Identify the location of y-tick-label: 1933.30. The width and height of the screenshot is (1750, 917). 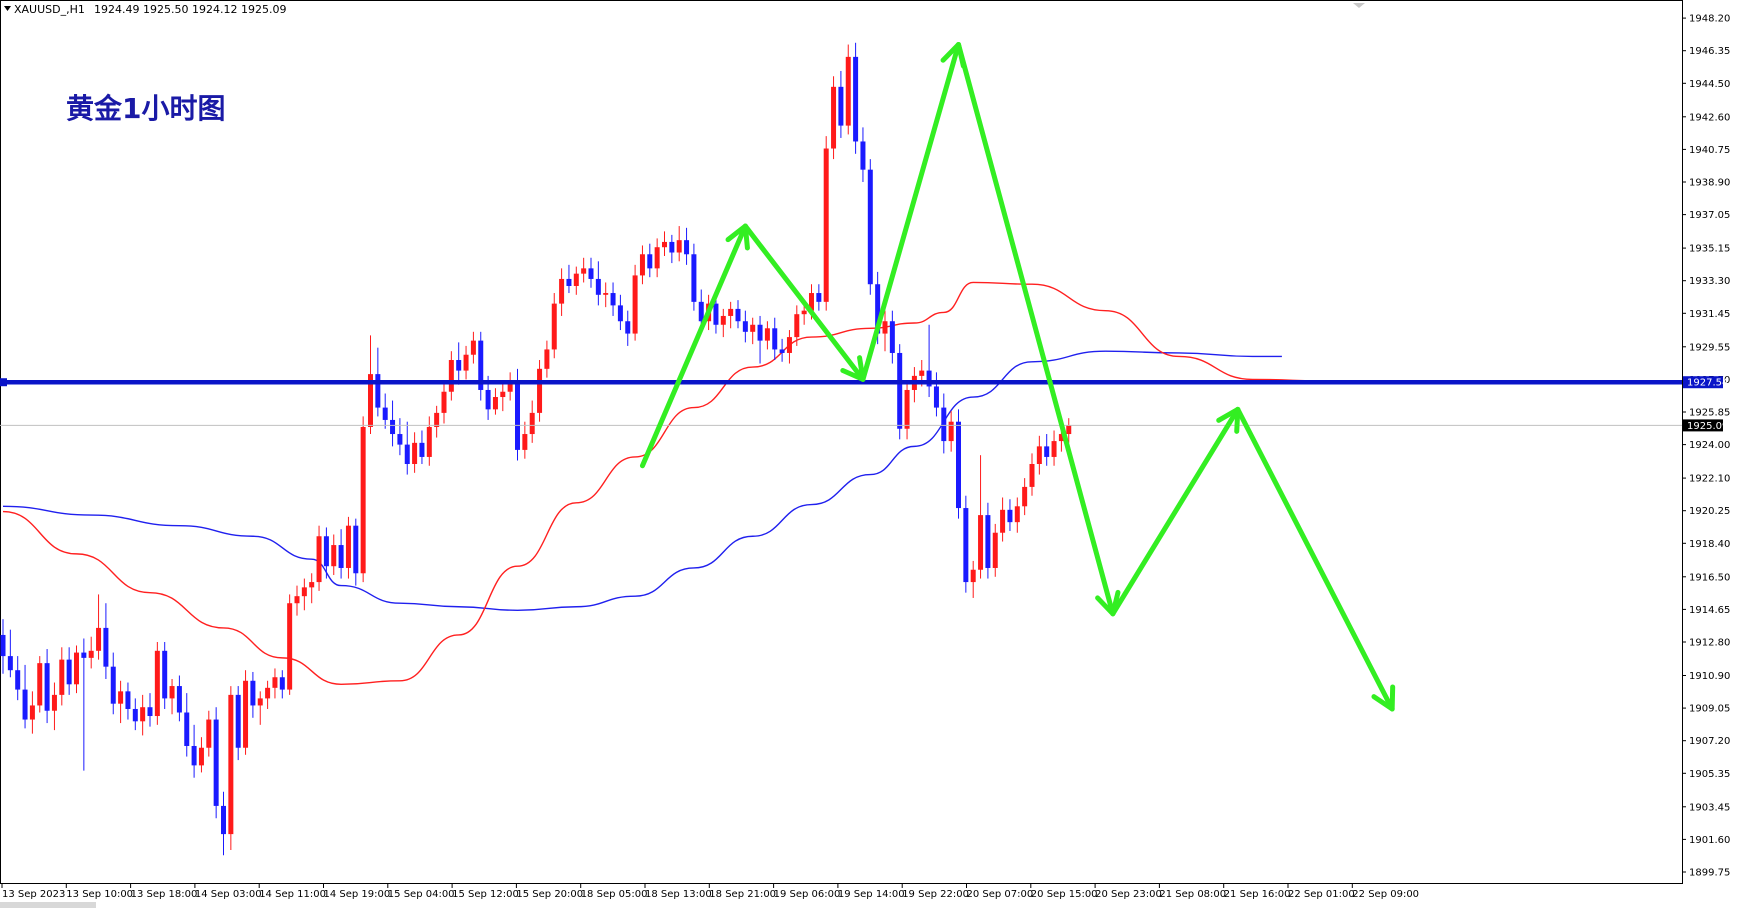
(1709, 281).